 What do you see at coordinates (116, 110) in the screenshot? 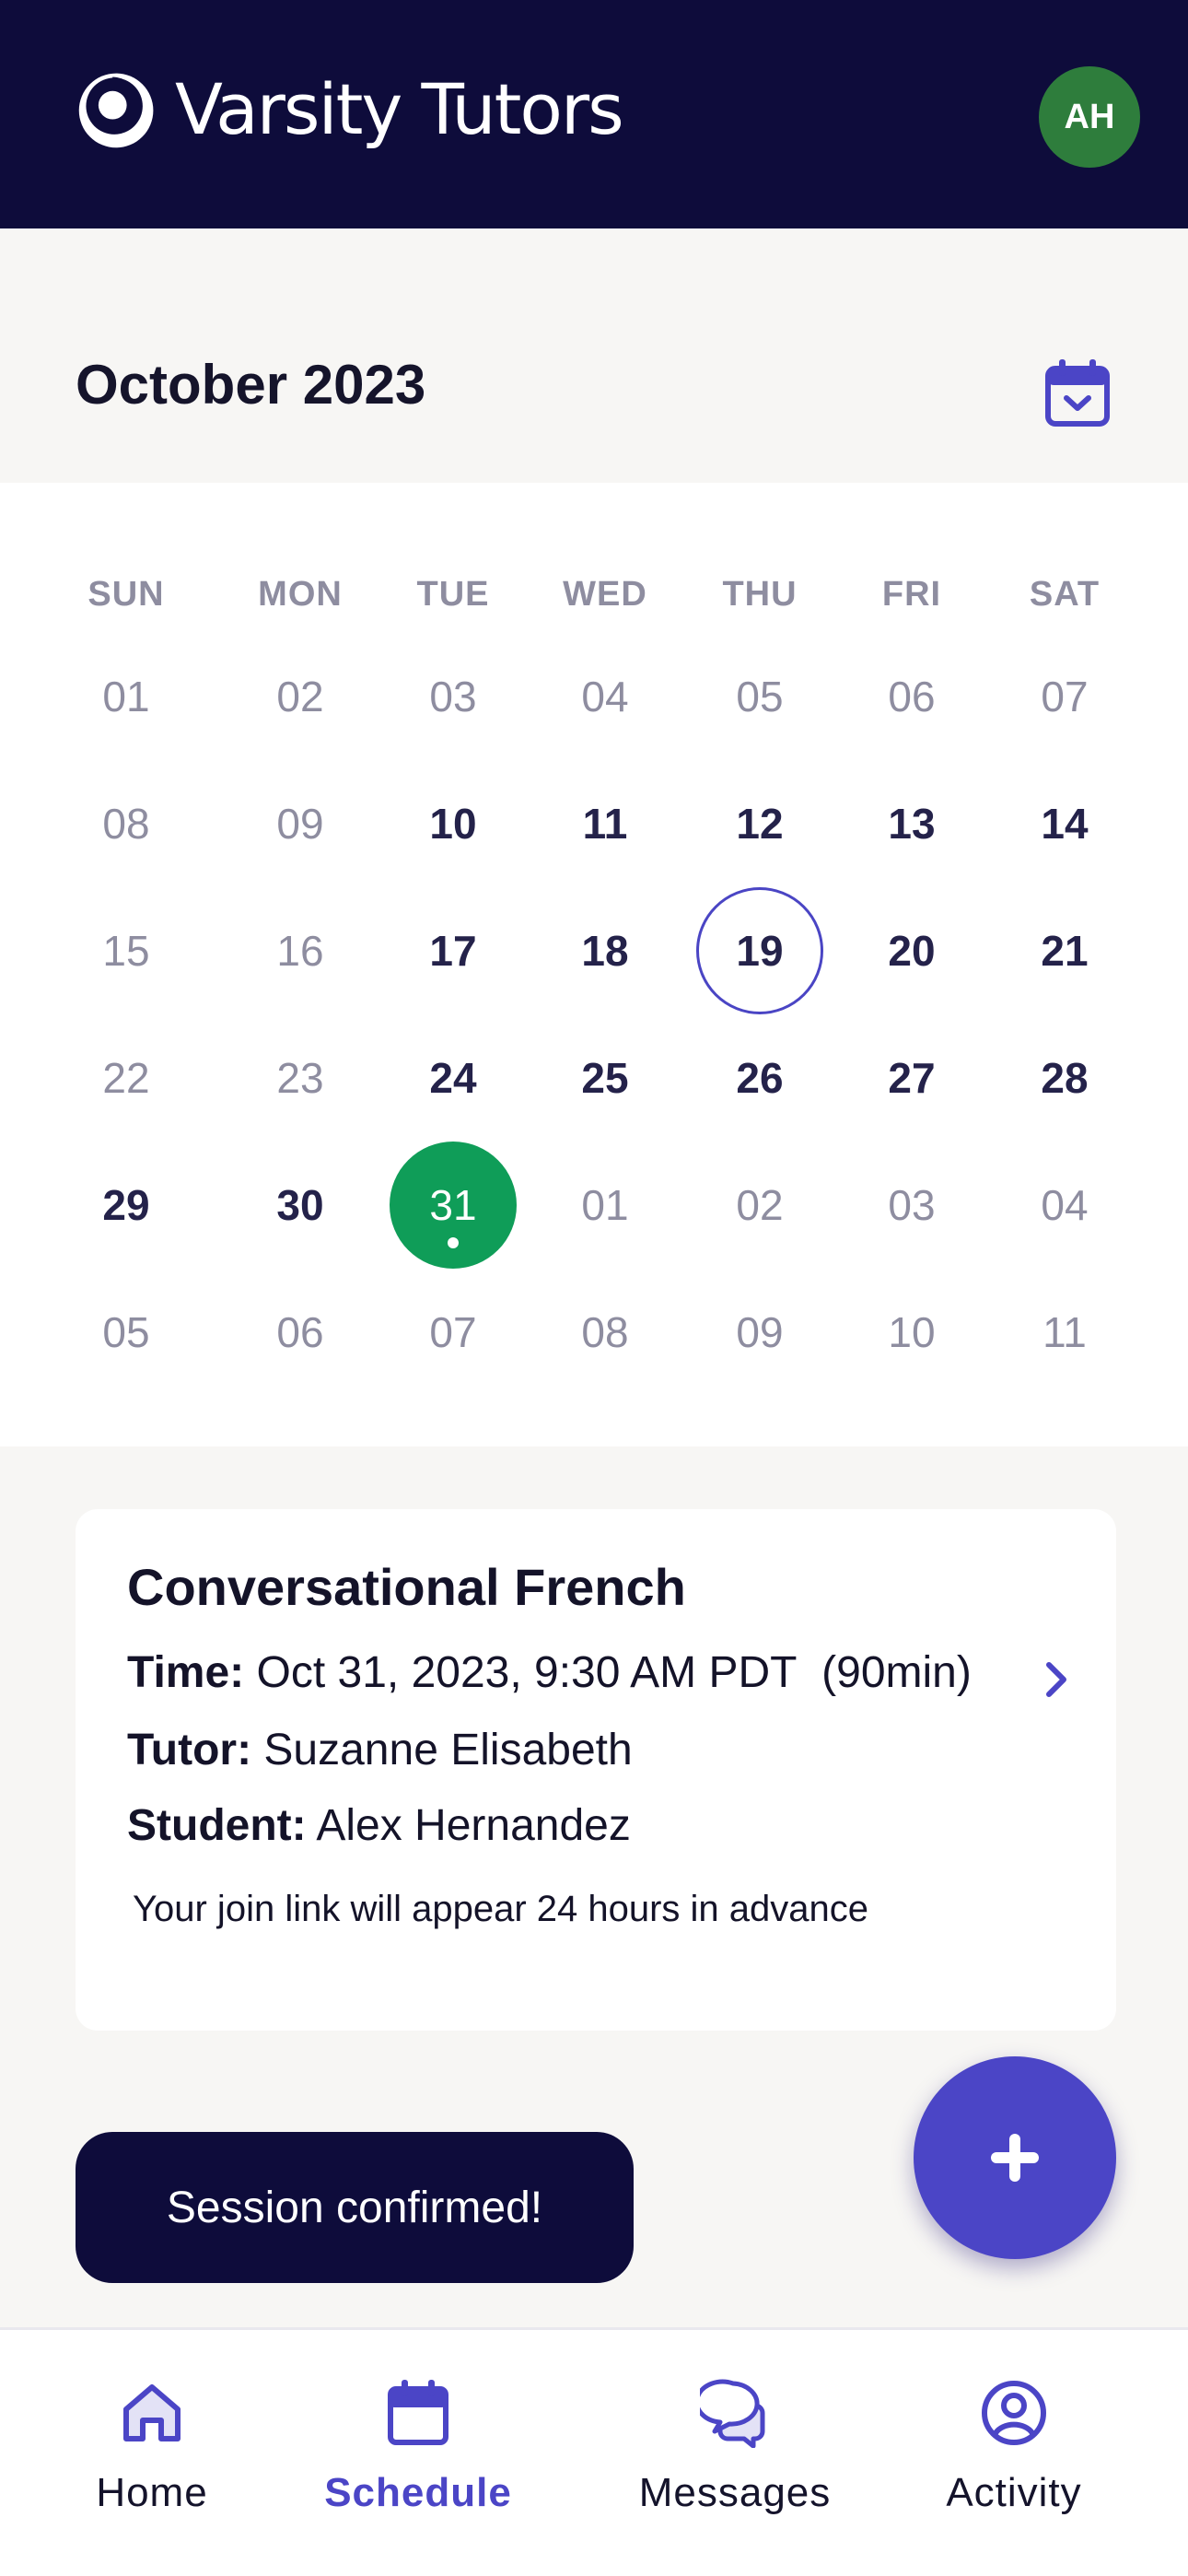
I see `varsity-tutors-logo-icon` at bounding box center [116, 110].